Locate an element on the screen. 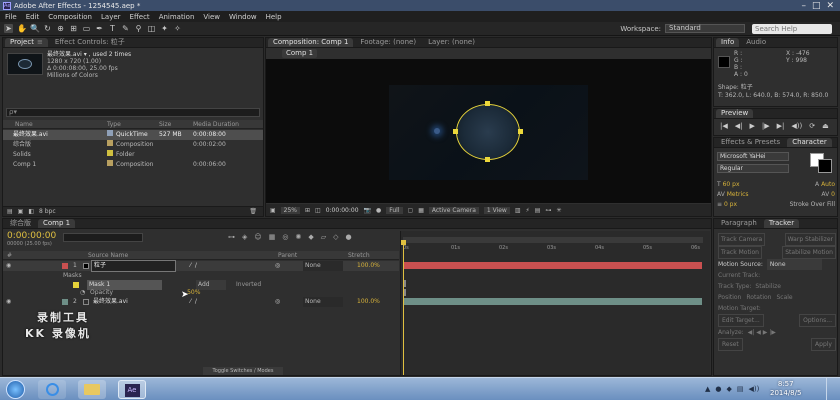 The width and height of the screenshot is (840, 400). tab-footage: Footage: (none) is located at coordinates (388, 42).